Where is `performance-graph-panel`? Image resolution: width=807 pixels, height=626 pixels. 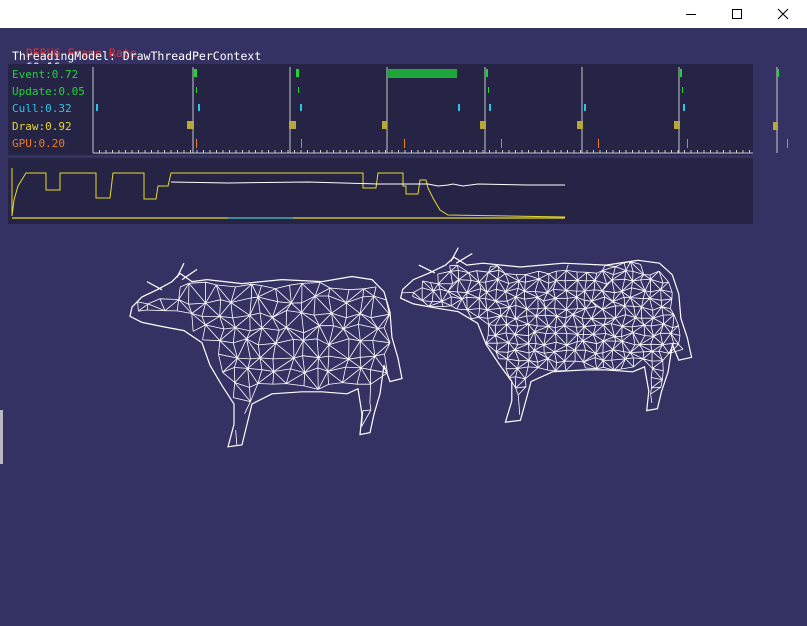
performance-graph-panel is located at coordinates (380, 191).